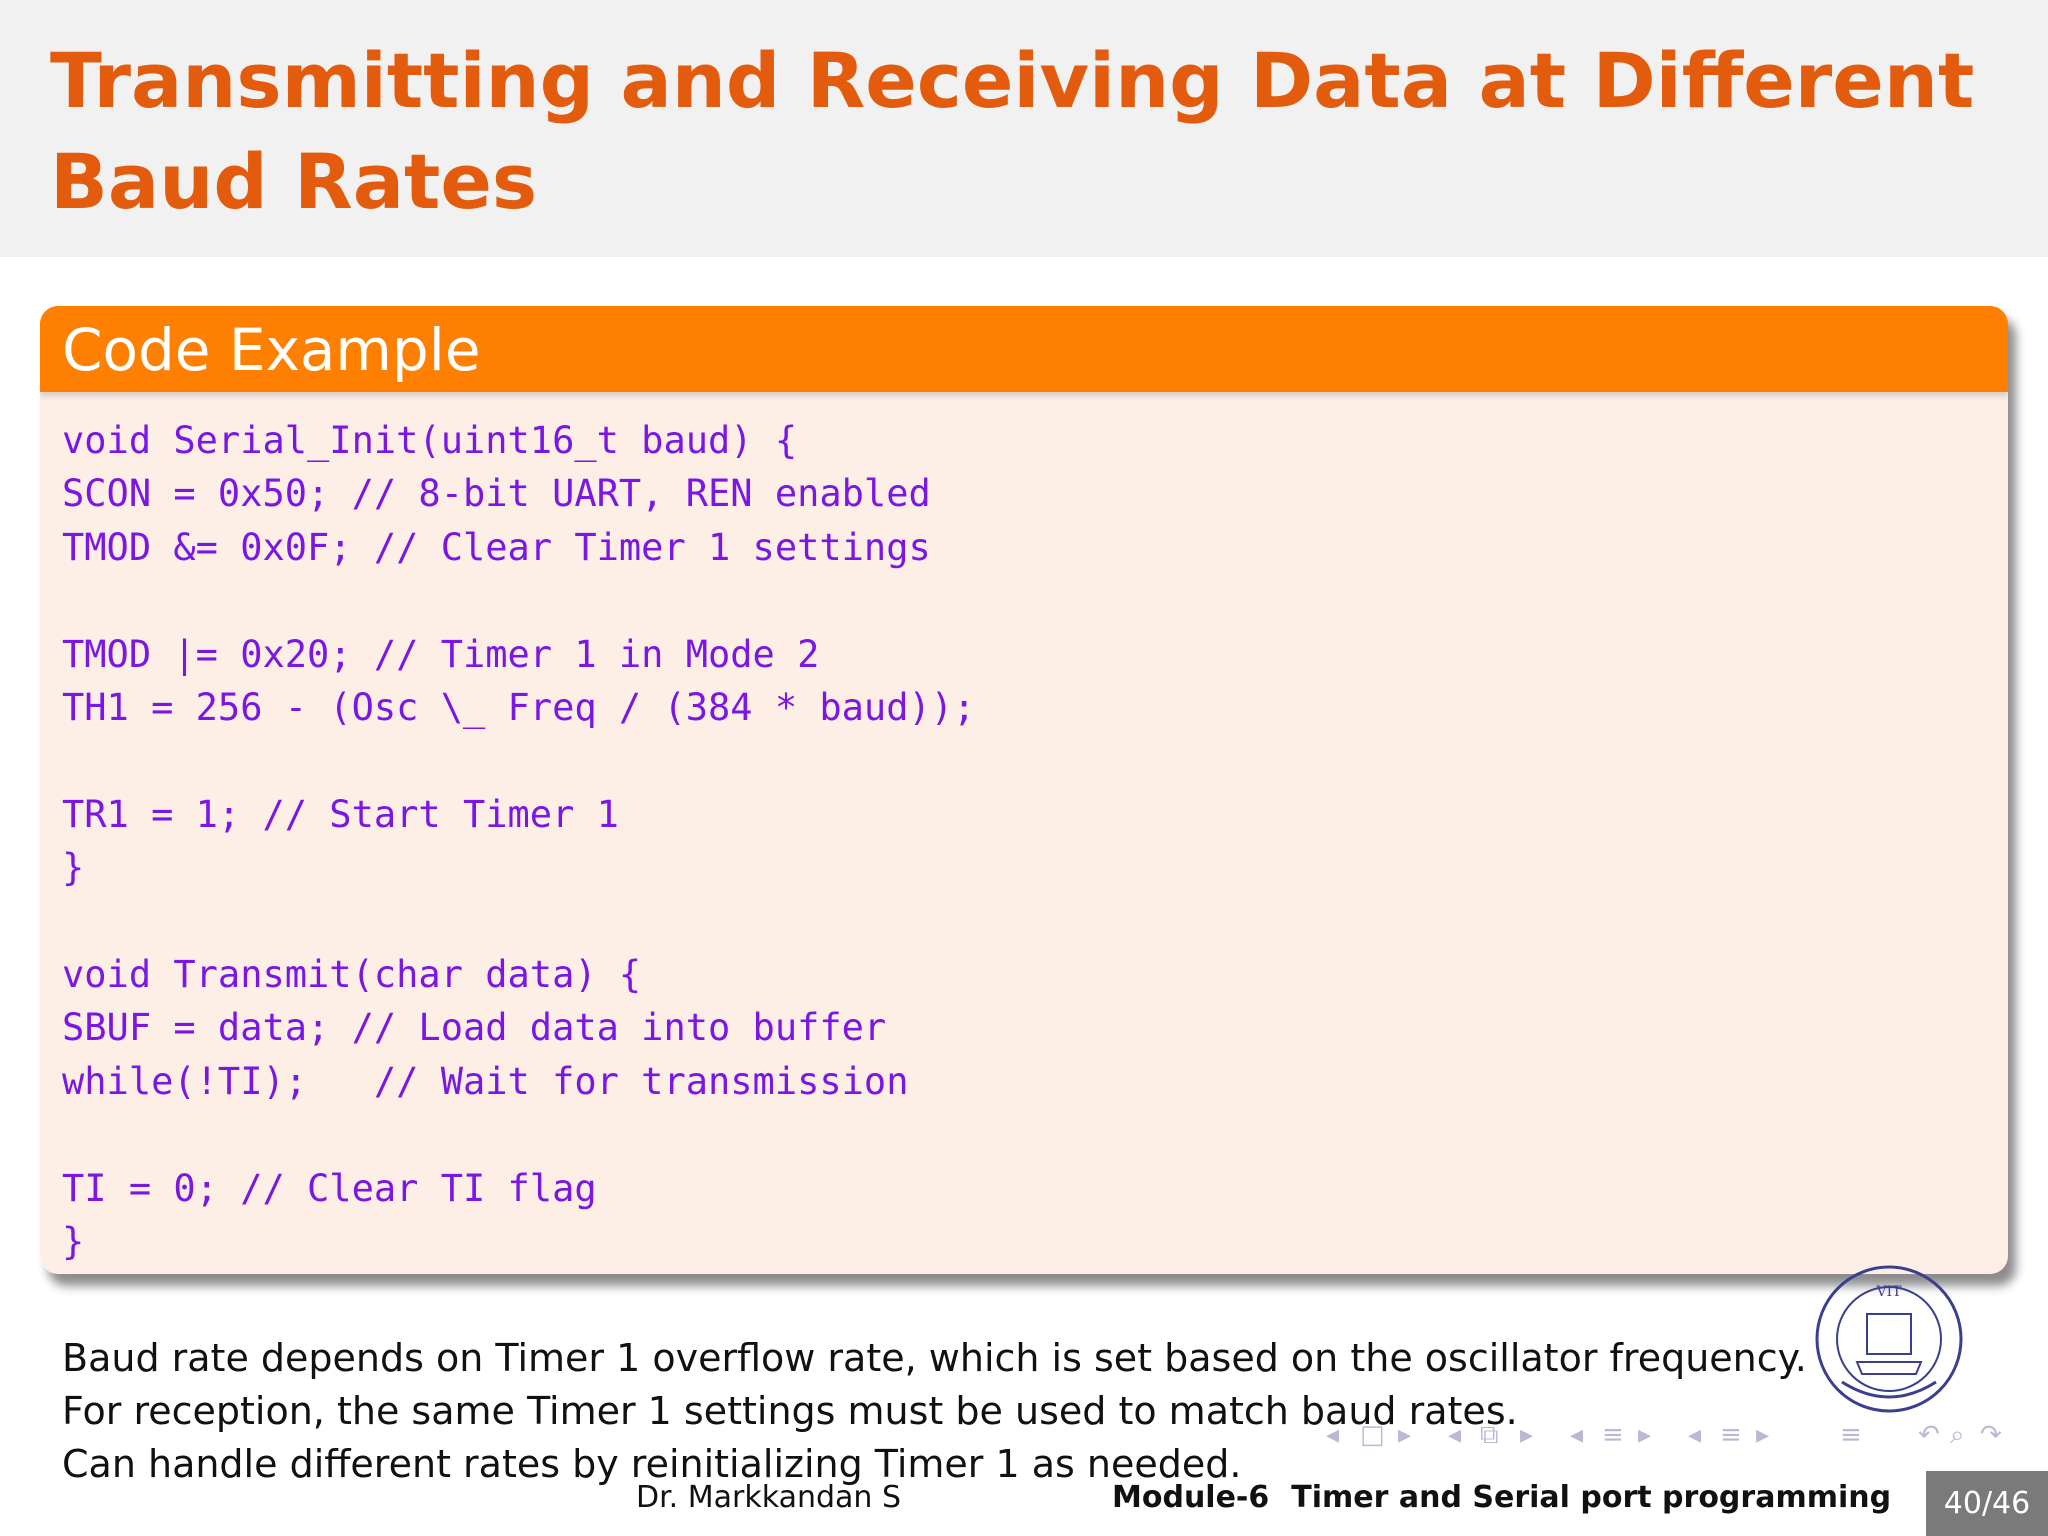 The width and height of the screenshot is (2048, 1536). What do you see at coordinates (1957, 1435) in the screenshot?
I see `nav-search-icon: ⌕` at bounding box center [1957, 1435].